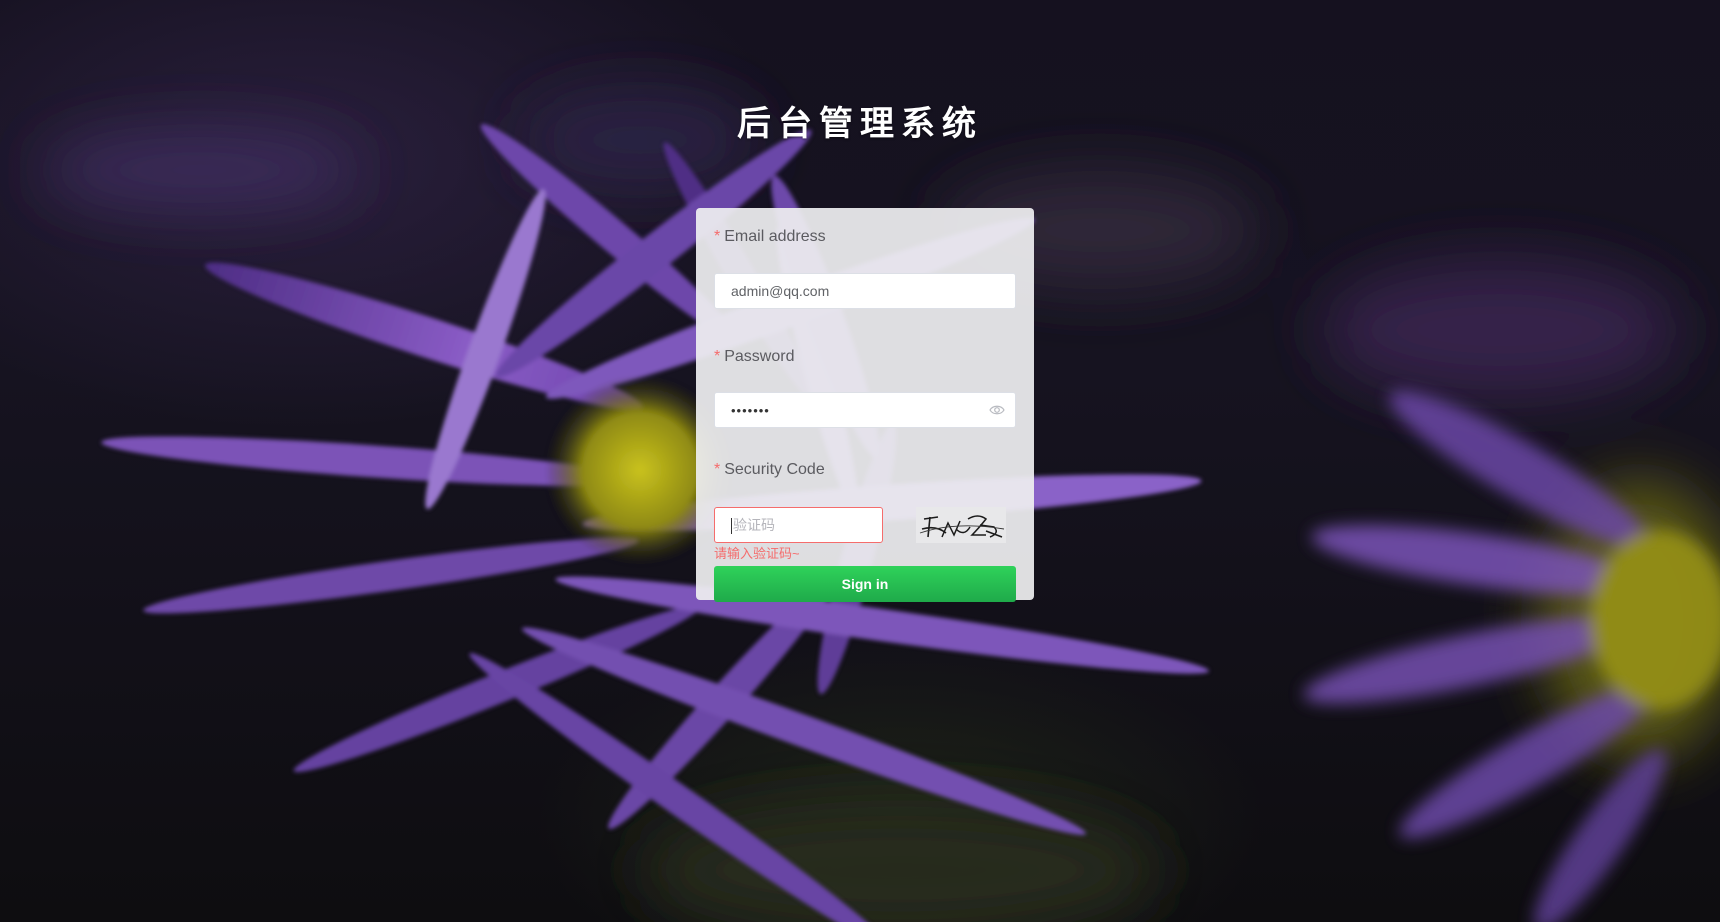  Describe the element at coordinates (961, 525) in the screenshot. I see `captcha-image` at that location.